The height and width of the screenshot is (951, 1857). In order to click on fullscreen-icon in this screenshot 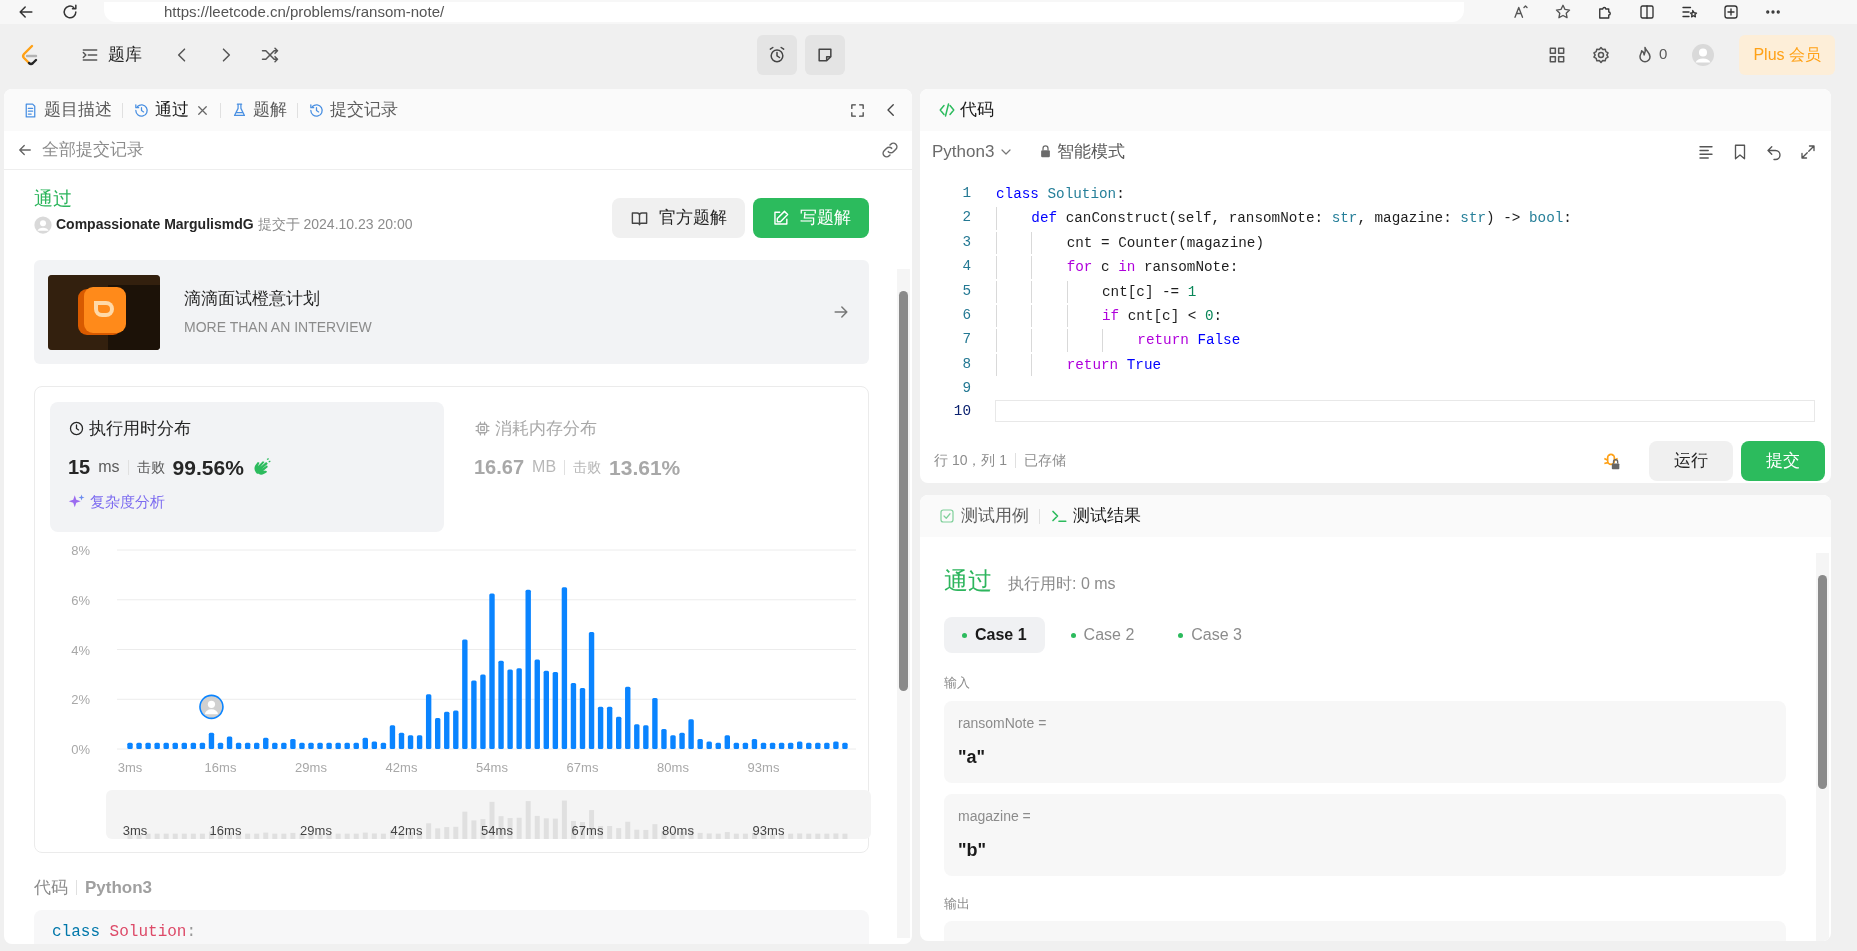, I will do `click(857, 110)`.